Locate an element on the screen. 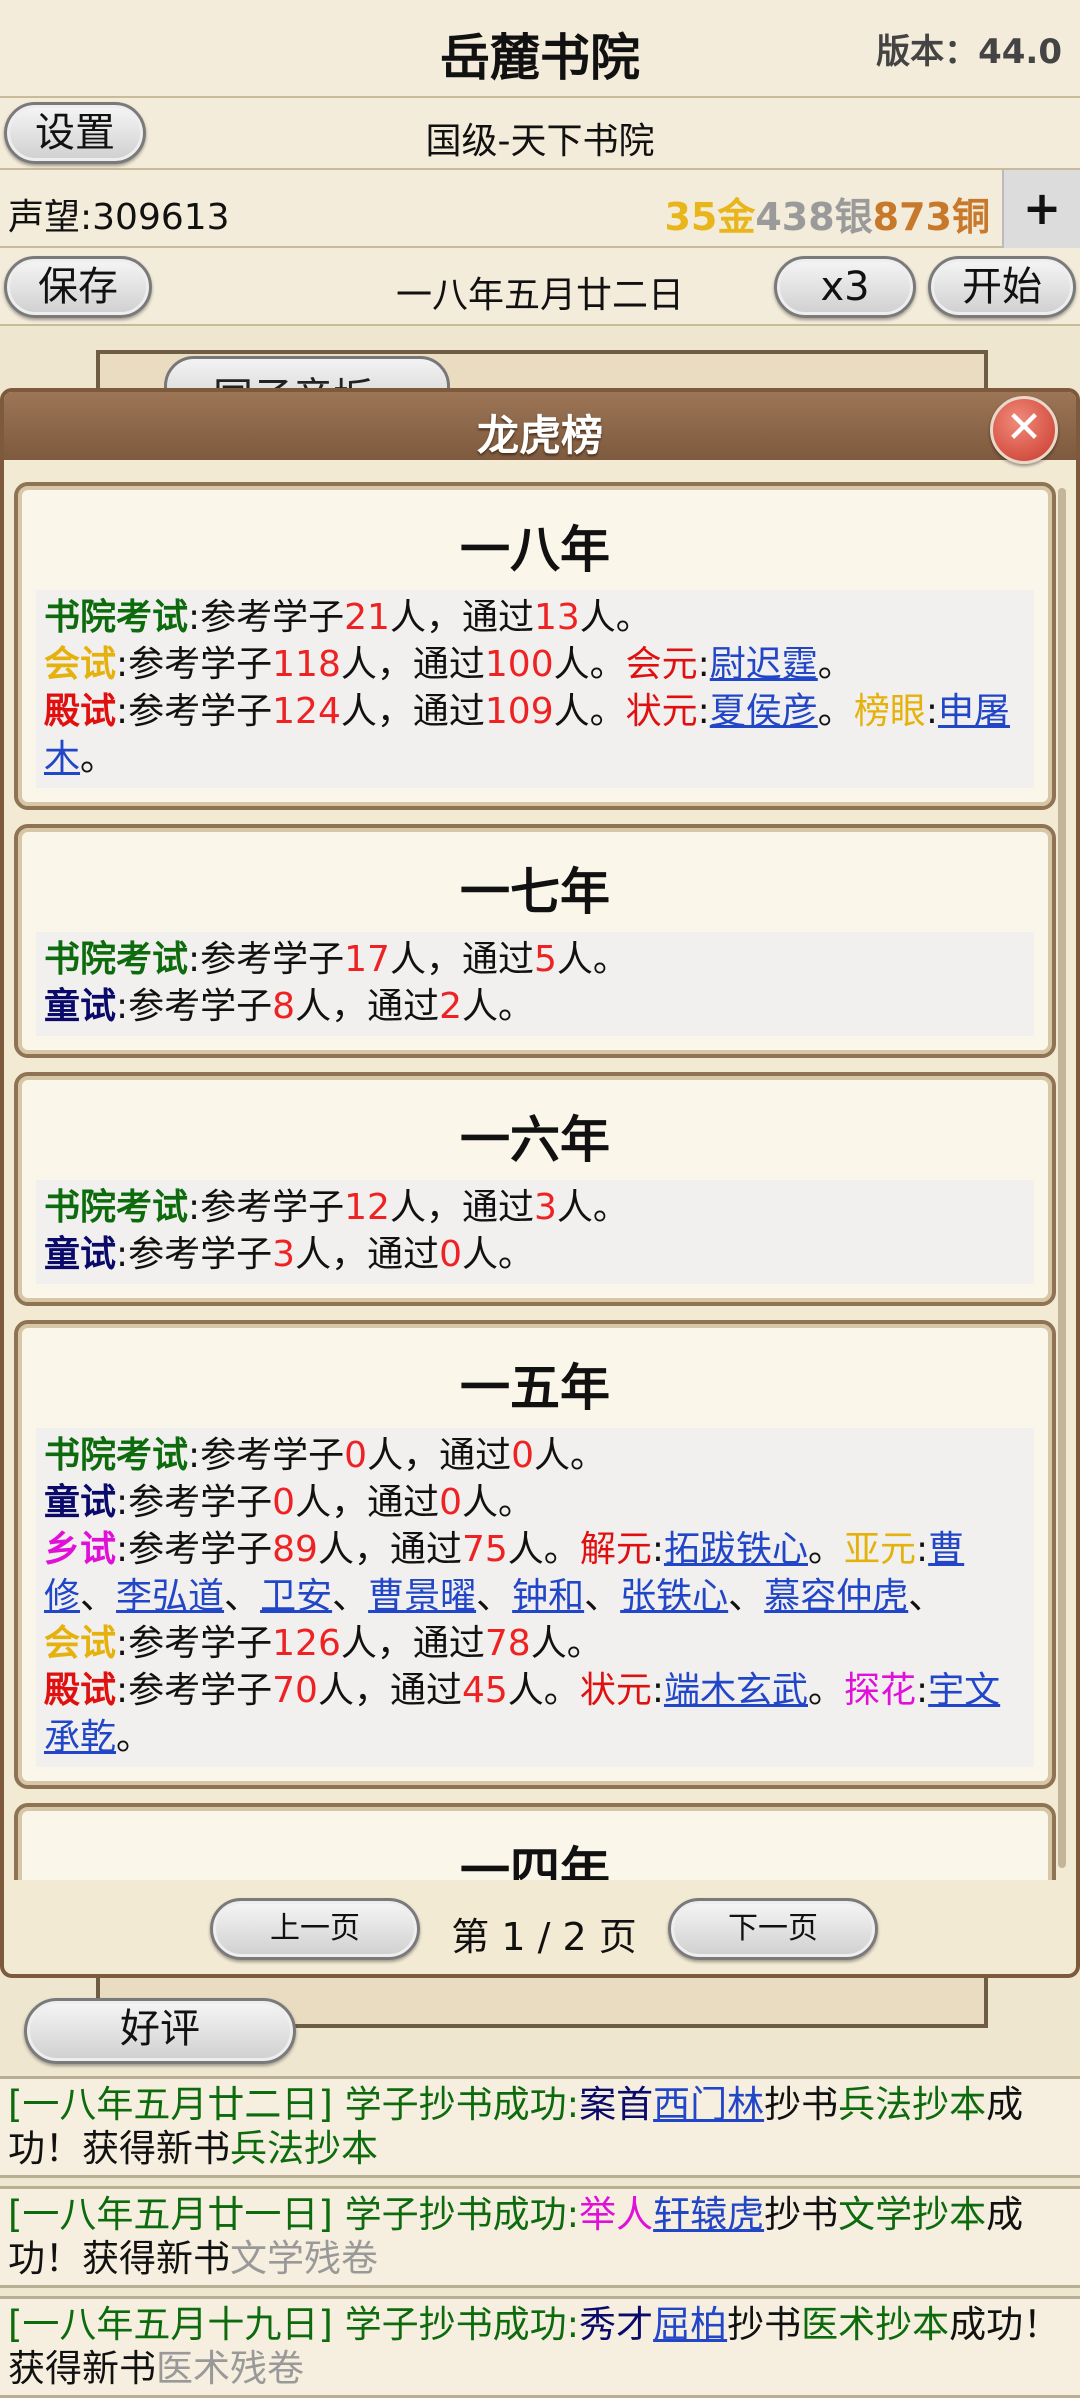 The height and width of the screenshot is (2398, 1080). start-button: 开始 is located at coordinates (1002, 287).